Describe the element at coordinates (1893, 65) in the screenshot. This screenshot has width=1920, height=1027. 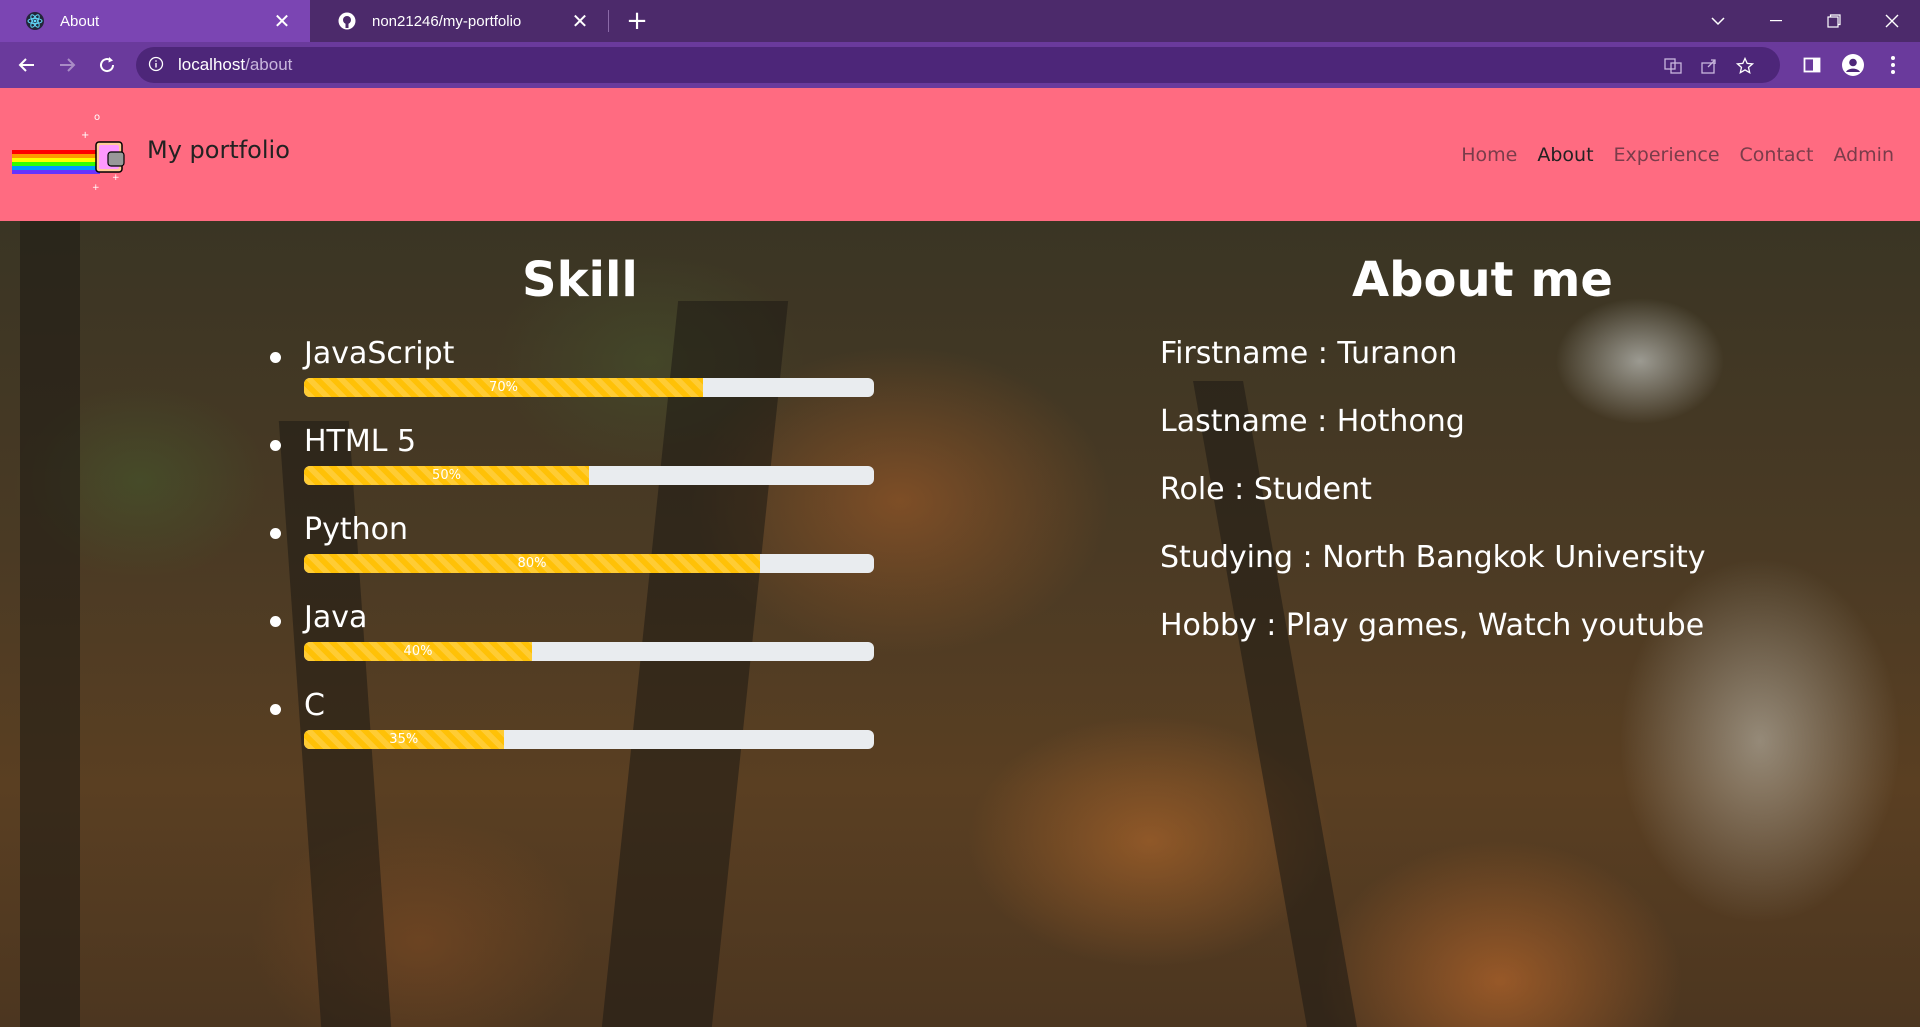
I see `menu-dots-icon` at that location.